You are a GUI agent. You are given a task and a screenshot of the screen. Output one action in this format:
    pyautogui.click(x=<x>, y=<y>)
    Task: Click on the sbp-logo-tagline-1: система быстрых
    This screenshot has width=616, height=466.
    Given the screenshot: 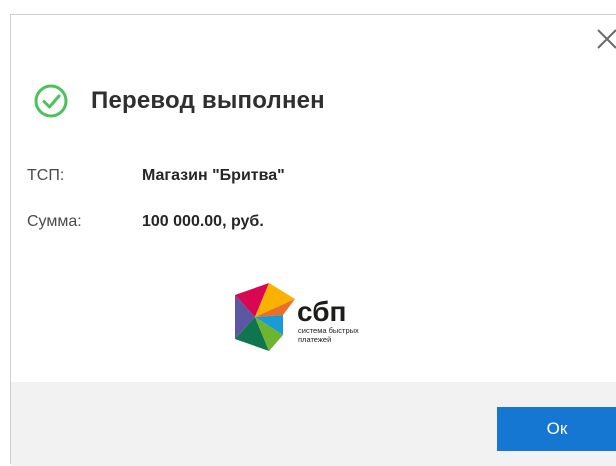 What is the action you would take?
    pyautogui.click(x=328, y=330)
    